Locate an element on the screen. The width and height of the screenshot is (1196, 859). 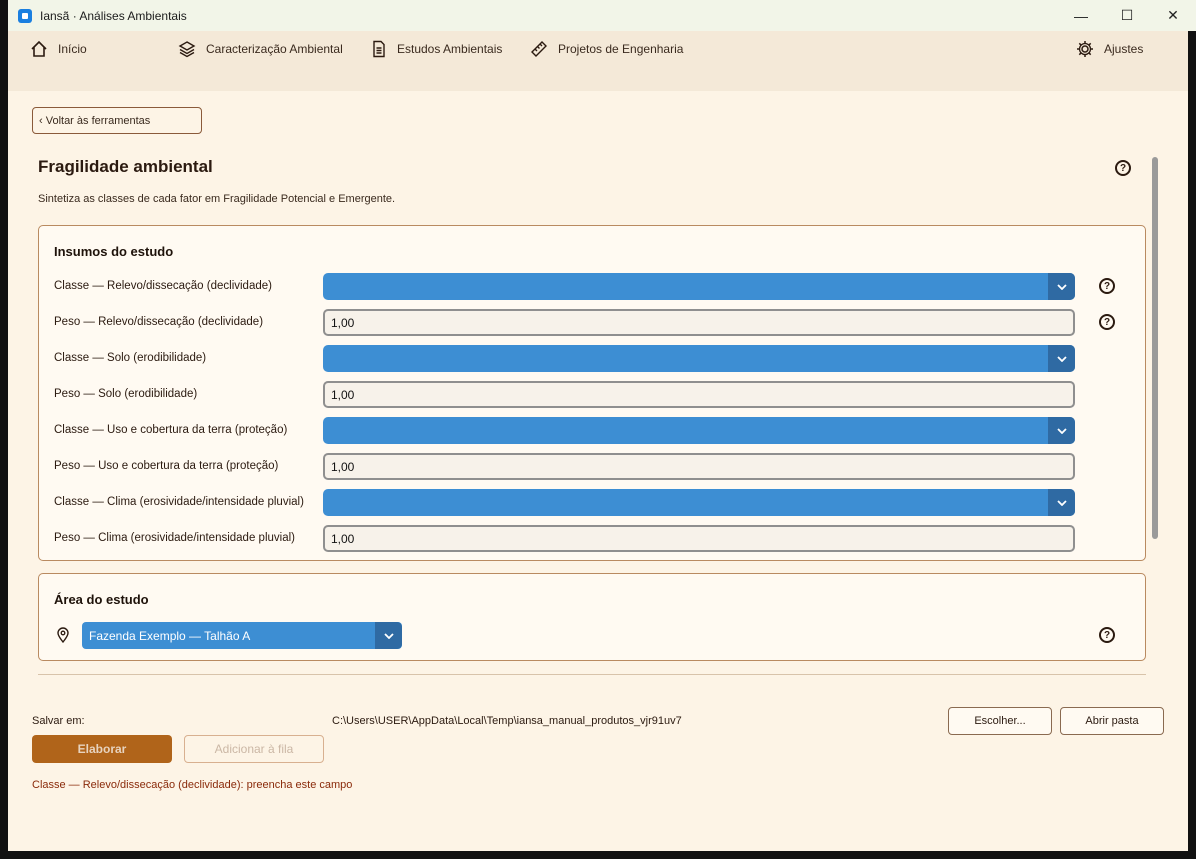
relief-class-dropdown is located at coordinates (699, 286).